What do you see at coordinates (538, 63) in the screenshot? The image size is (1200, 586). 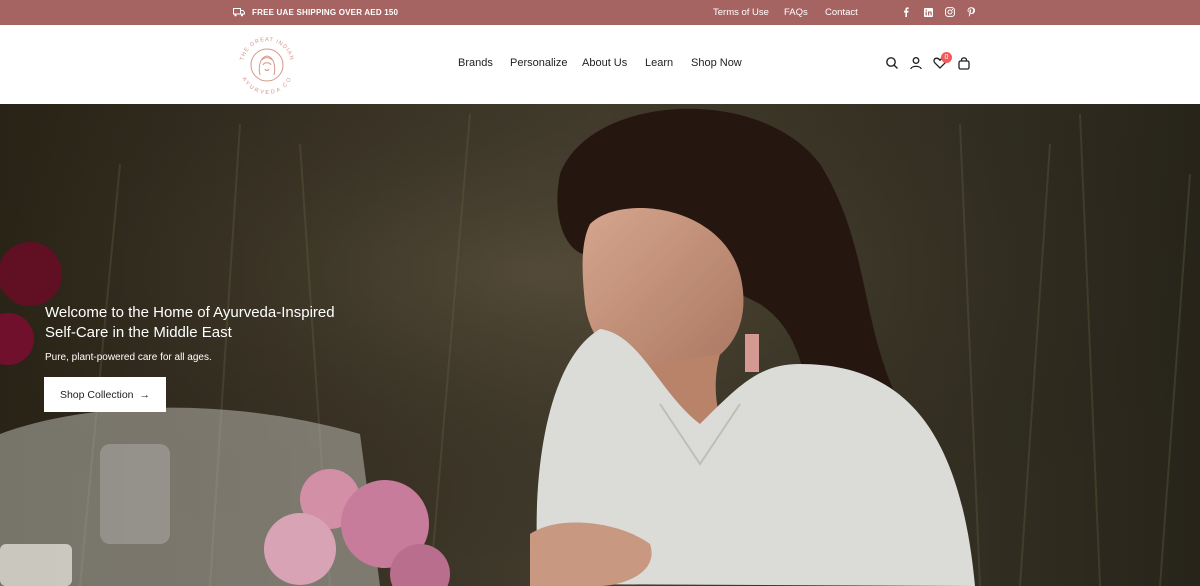 I see `nav-personalize: Personalize` at bounding box center [538, 63].